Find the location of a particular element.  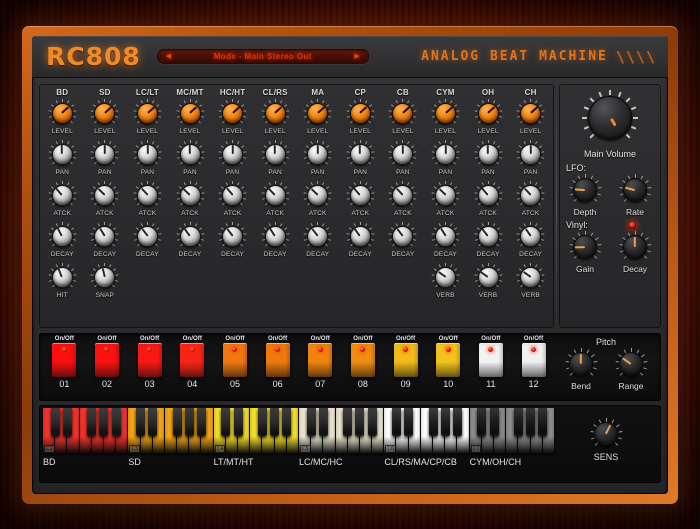

ma-atck-knob is located at coordinates (317, 195).